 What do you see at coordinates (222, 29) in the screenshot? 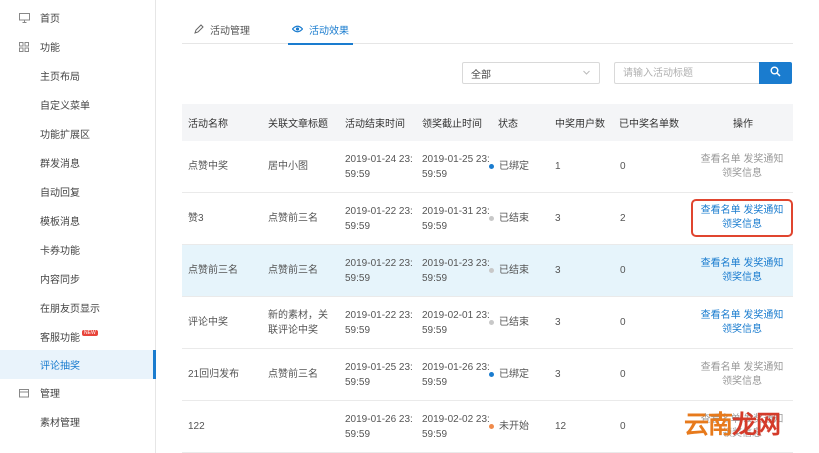
I see `tab-activity-management: 活动管理` at bounding box center [222, 29].